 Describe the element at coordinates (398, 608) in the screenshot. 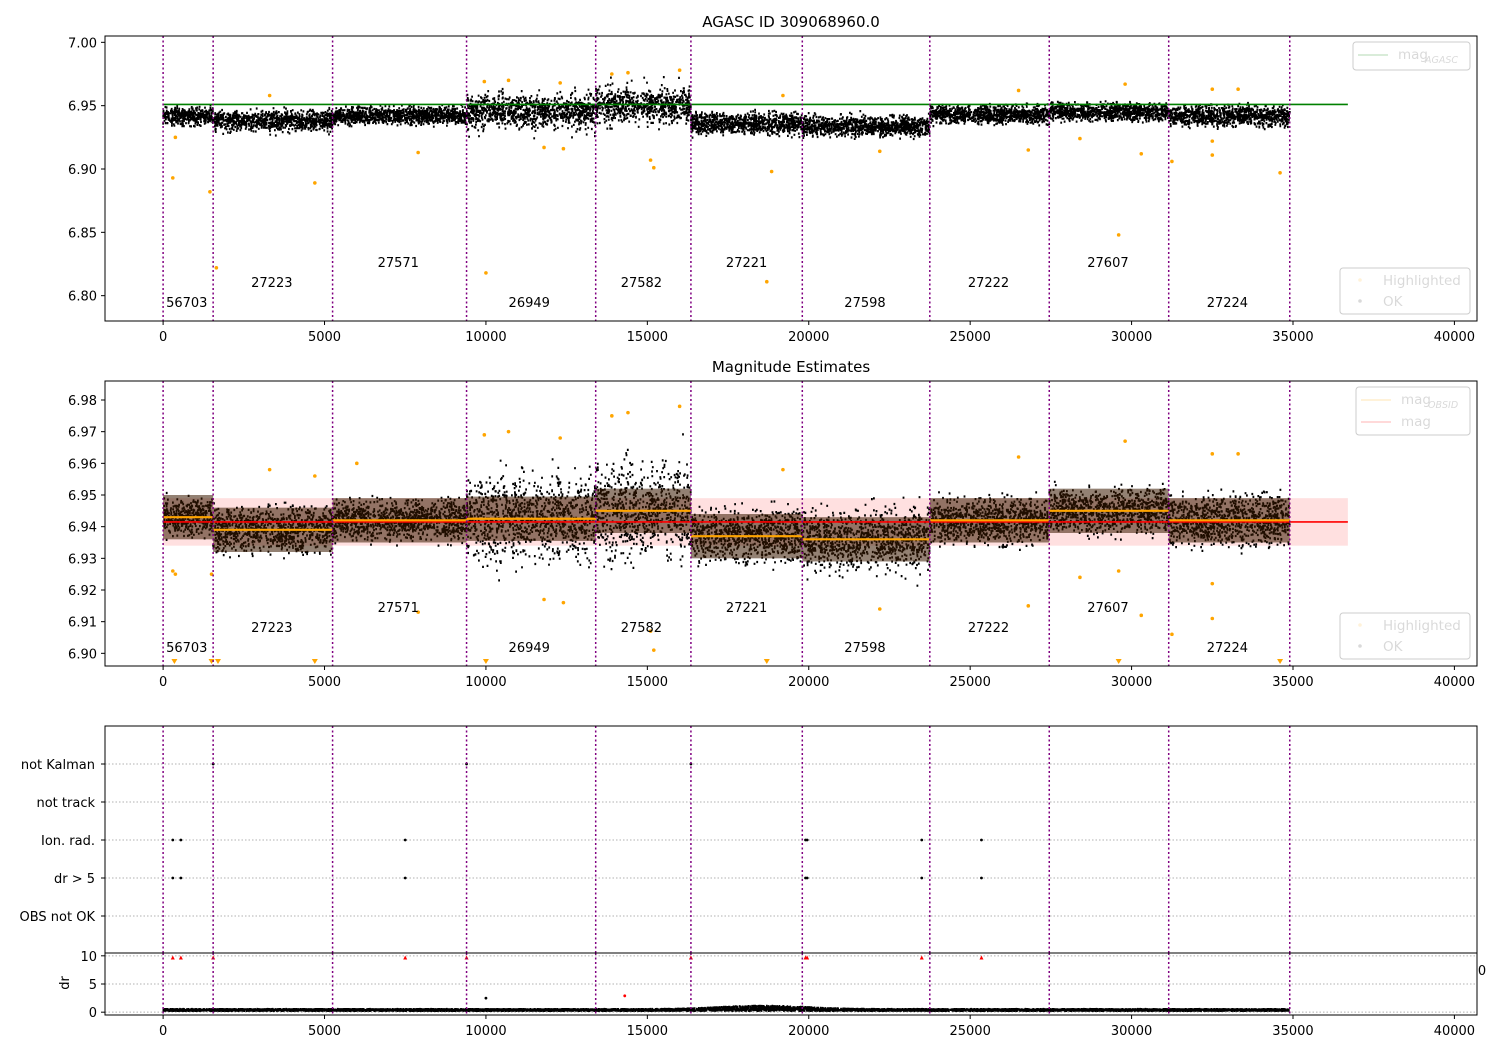

I see `obsid-label-27571: 27571` at that location.